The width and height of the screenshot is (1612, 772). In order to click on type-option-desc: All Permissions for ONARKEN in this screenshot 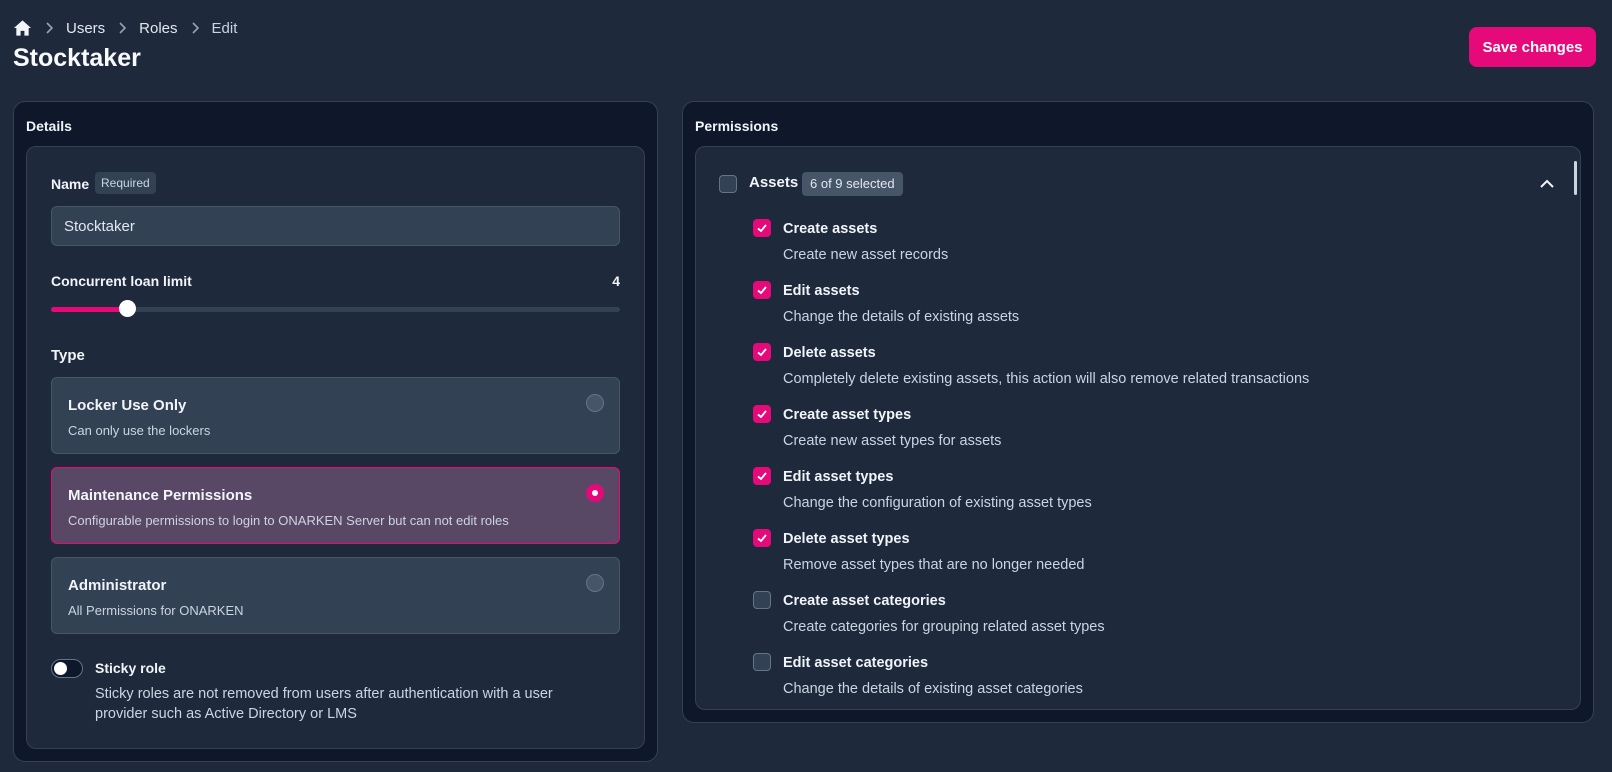, I will do `click(156, 610)`.